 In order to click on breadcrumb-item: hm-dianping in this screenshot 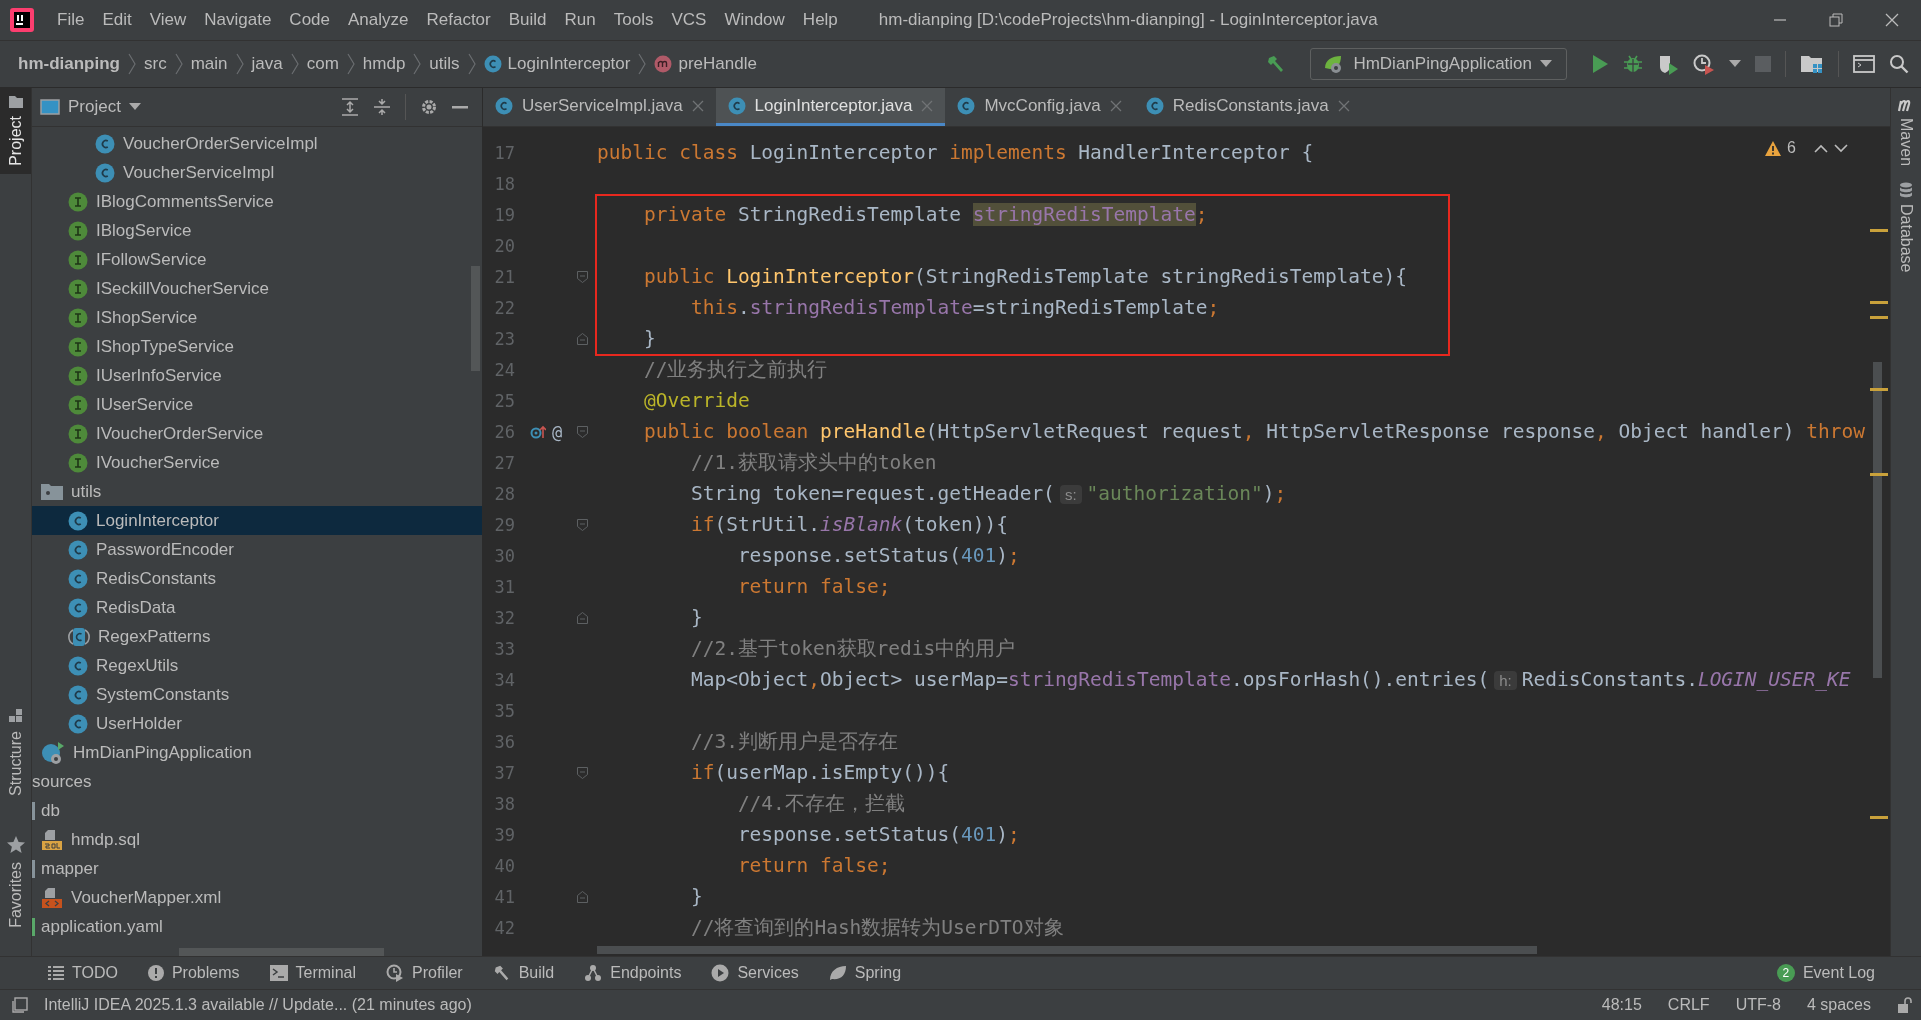, I will do `click(69, 64)`.